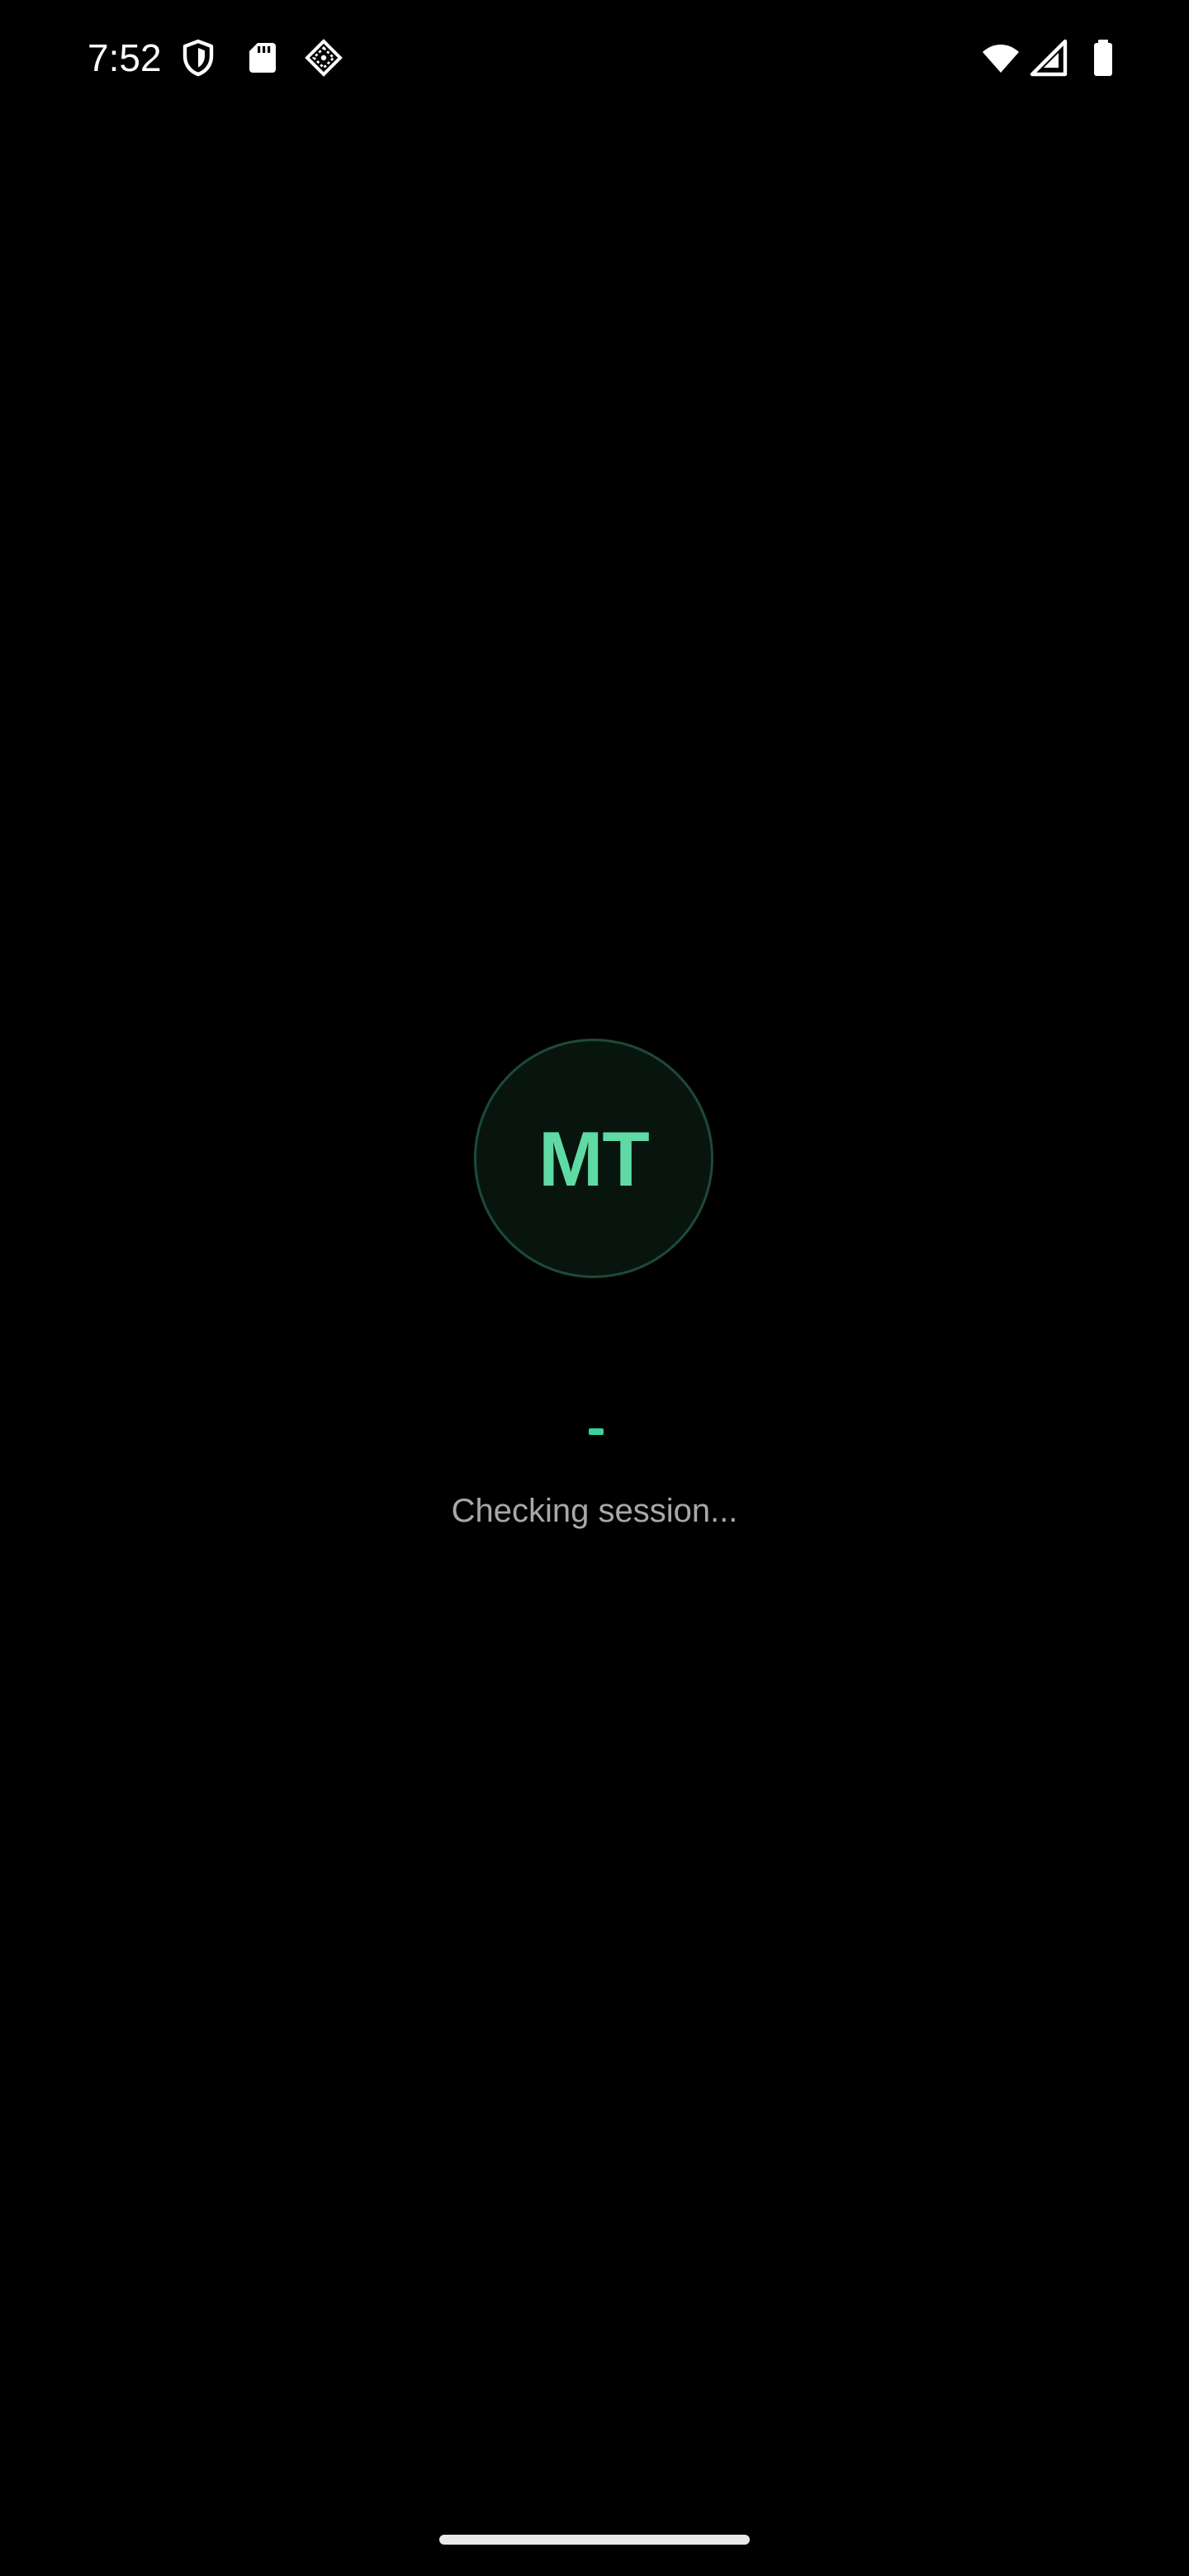 This screenshot has height=2576, width=1189. What do you see at coordinates (1103, 58) in the screenshot?
I see `battery-icon` at bounding box center [1103, 58].